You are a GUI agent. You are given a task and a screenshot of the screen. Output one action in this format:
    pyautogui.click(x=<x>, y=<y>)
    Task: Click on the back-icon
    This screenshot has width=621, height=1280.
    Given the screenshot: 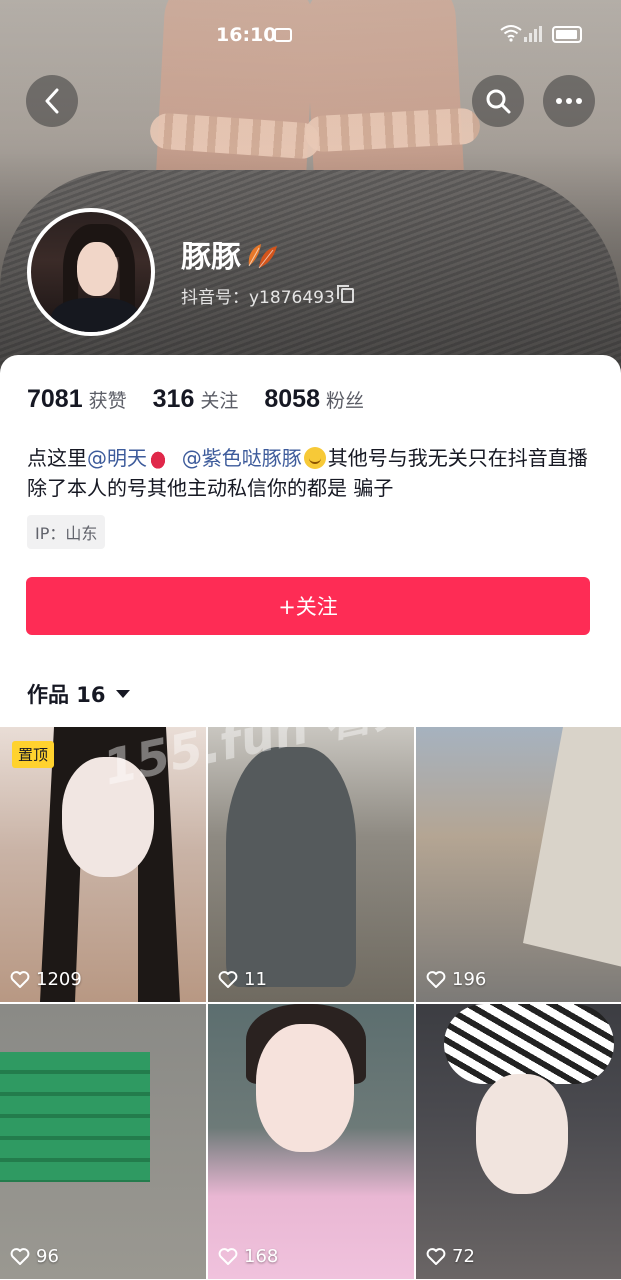 What is the action you would take?
    pyautogui.click(x=52, y=101)
    